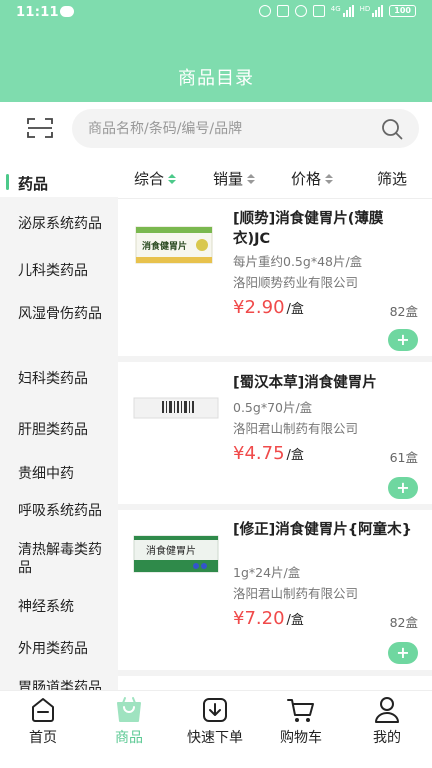 The height and width of the screenshot is (768, 432). Describe the element at coordinates (129, 709) in the screenshot. I see `bag-icon` at that location.